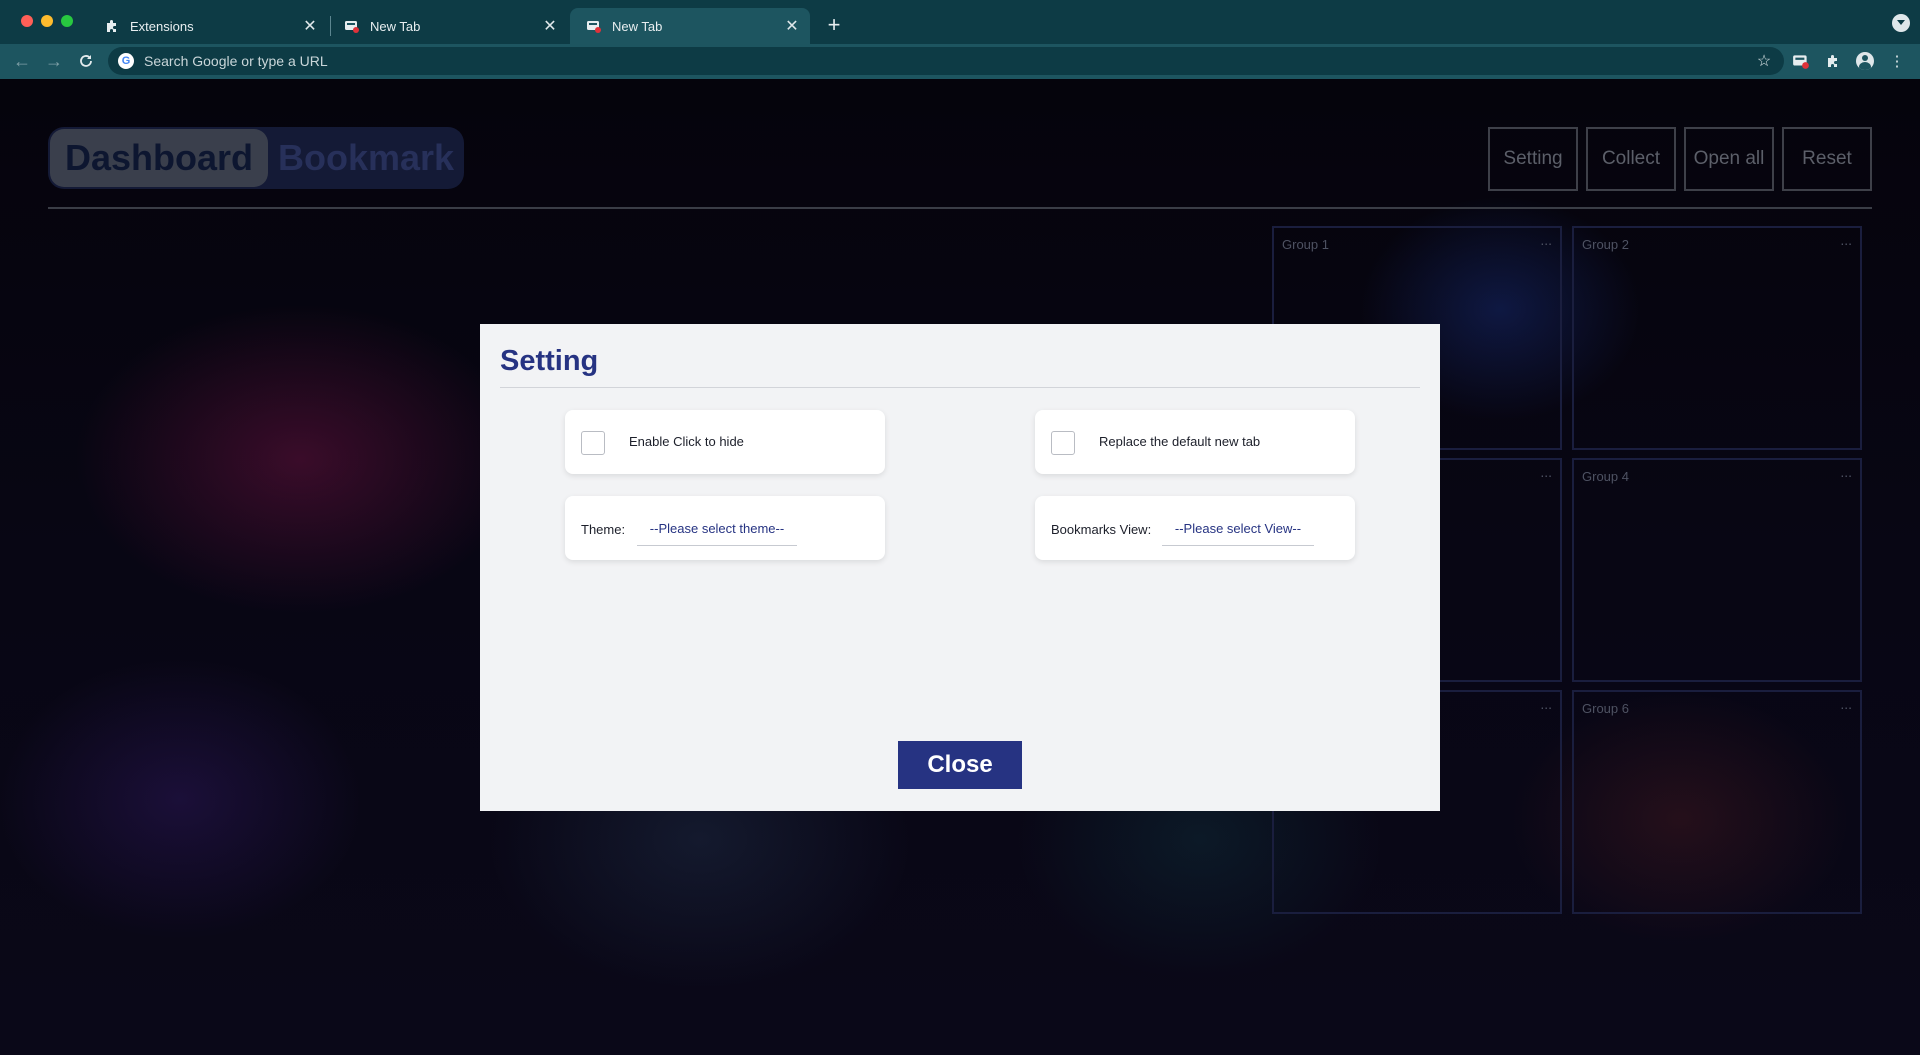 The width and height of the screenshot is (1920, 1055). What do you see at coordinates (960, 765) in the screenshot?
I see `close-button: Close` at bounding box center [960, 765].